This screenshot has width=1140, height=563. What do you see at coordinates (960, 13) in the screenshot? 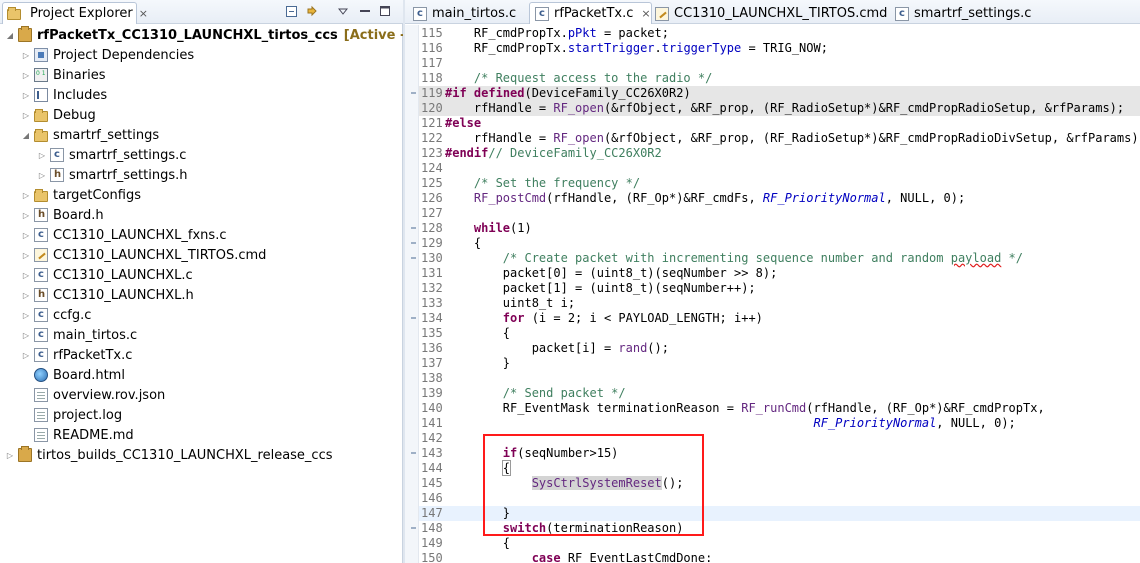
I see `editor-tab: c smartrf_settings.c` at bounding box center [960, 13].